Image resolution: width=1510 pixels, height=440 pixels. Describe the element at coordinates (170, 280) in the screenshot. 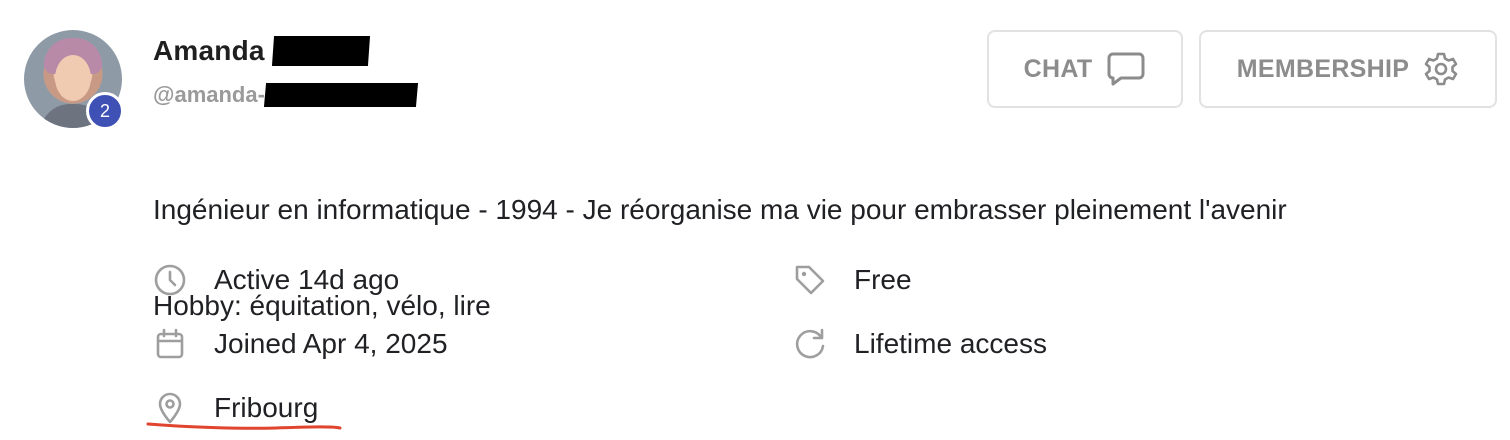

I see `clock-icon` at that location.